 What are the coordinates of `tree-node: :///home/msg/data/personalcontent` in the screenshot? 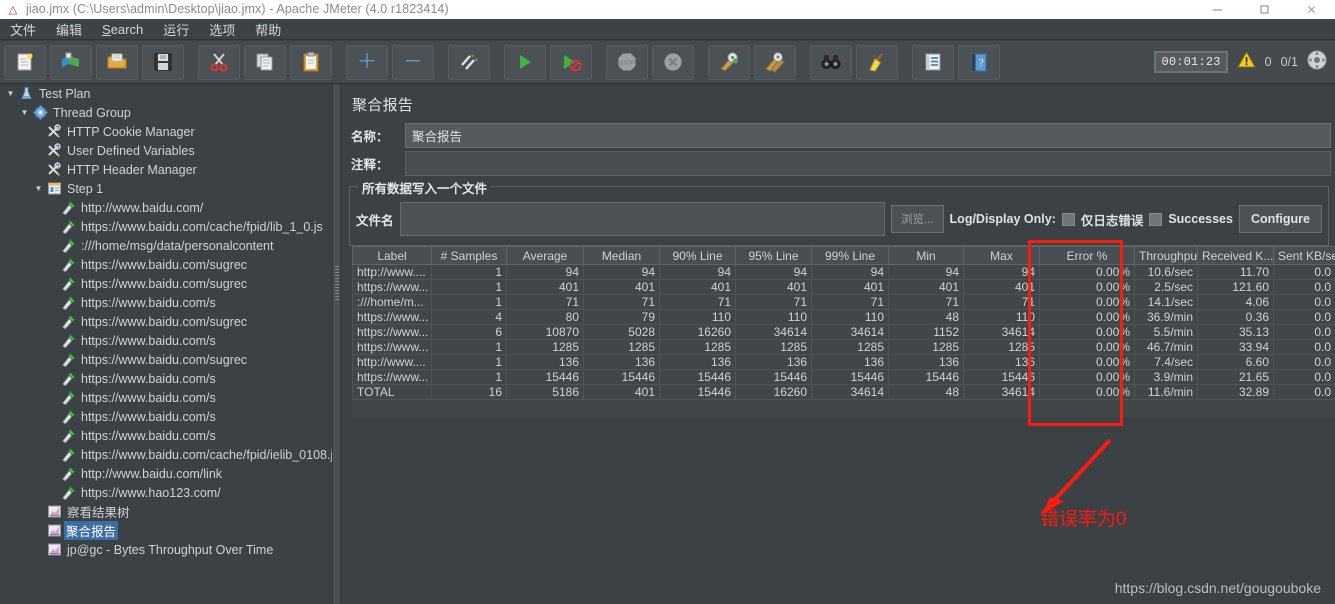 It's located at (166, 245).